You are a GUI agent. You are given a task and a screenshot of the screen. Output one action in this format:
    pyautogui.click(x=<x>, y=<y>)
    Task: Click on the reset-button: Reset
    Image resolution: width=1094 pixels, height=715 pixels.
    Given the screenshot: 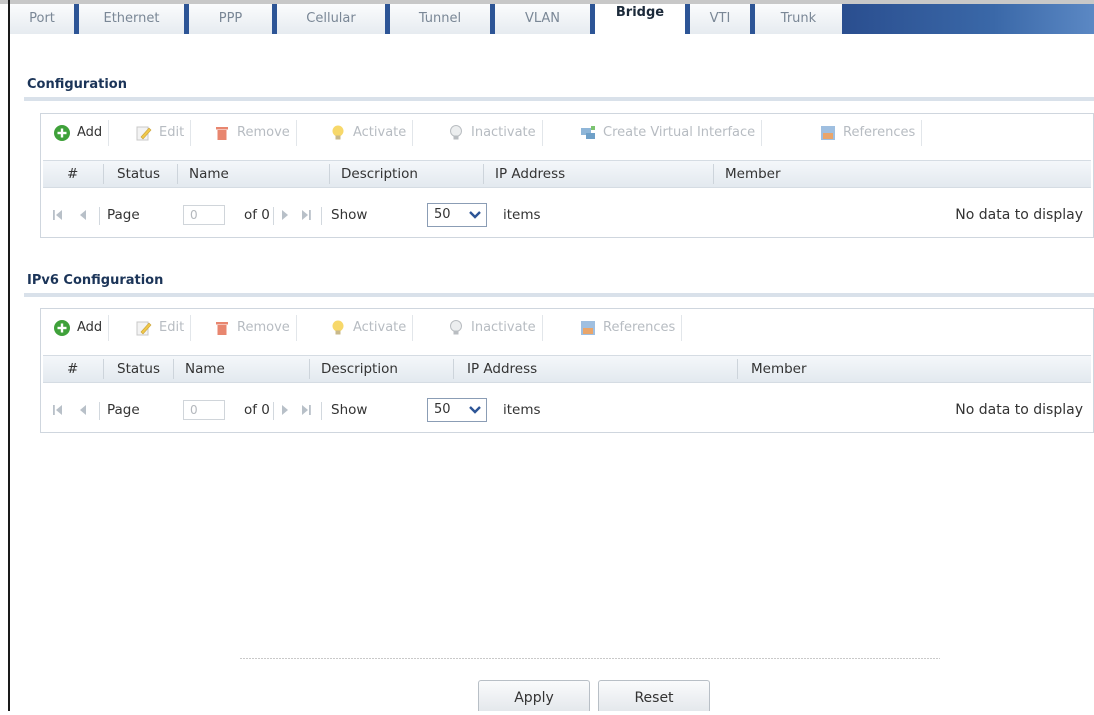 What is the action you would take?
    pyautogui.click(x=654, y=695)
    